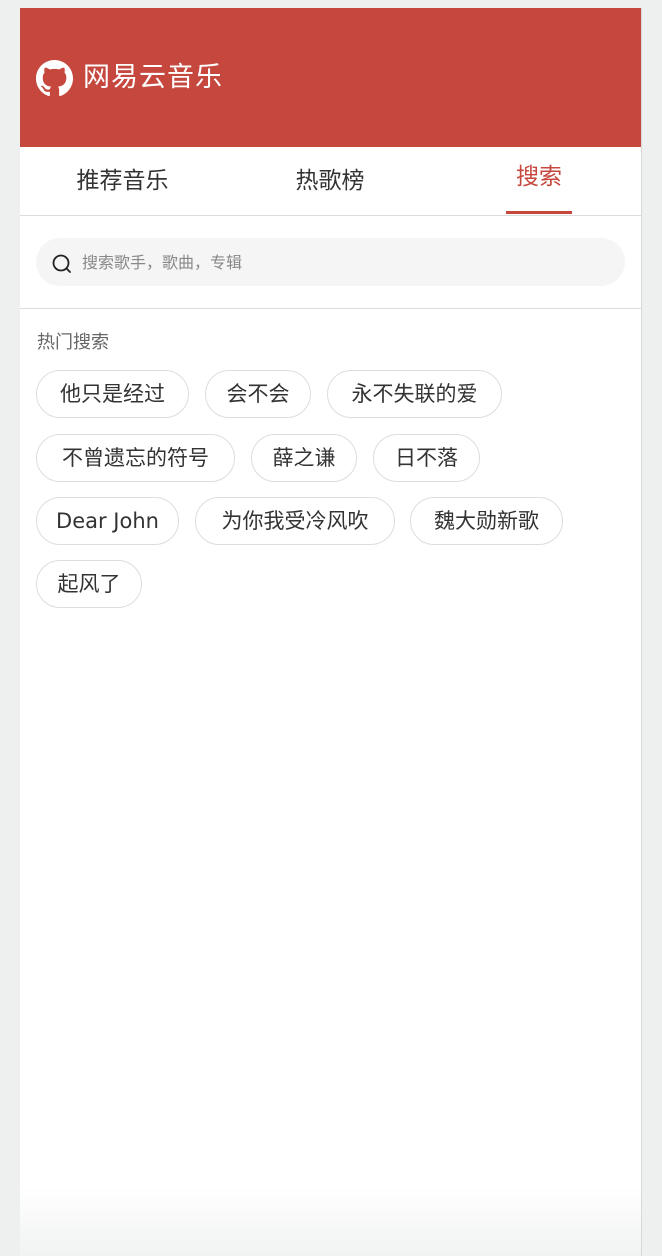  Describe the element at coordinates (539, 212) in the screenshot. I see `active-tab-indicator` at that location.